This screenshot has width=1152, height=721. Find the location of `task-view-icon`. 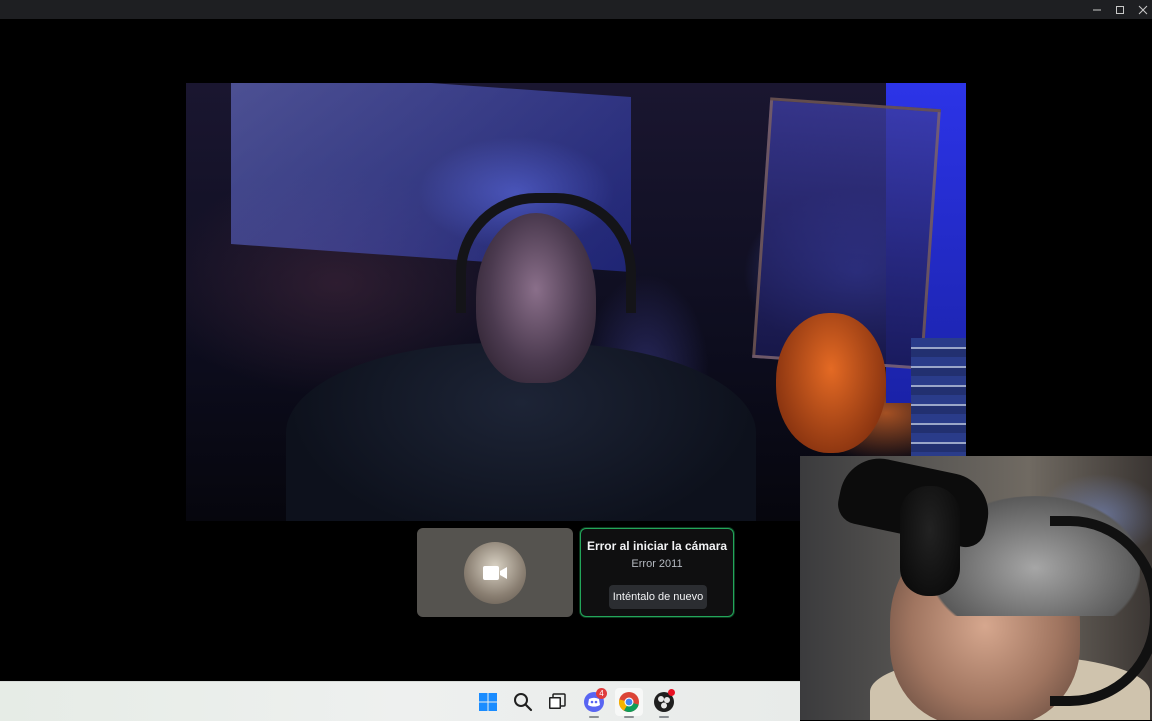

task-view-icon is located at coordinates (557, 702).